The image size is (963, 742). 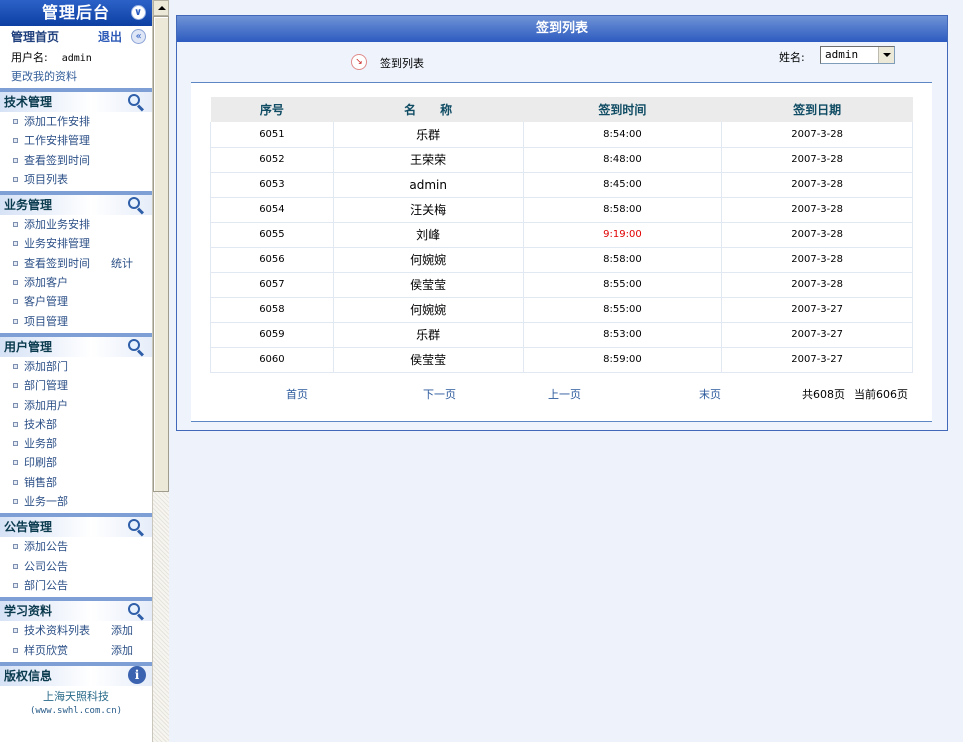 What do you see at coordinates (76, 301) in the screenshot?
I see `sidebar-item: 客户管理` at bounding box center [76, 301].